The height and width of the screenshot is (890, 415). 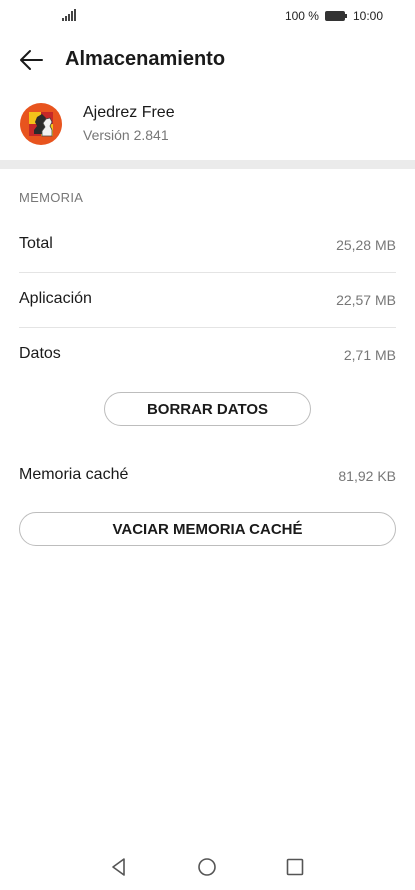 What do you see at coordinates (207, 125) in the screenshot?
I see `app-header: Ajedrez Free Versión 2.841` at bounding box center [207, 125].